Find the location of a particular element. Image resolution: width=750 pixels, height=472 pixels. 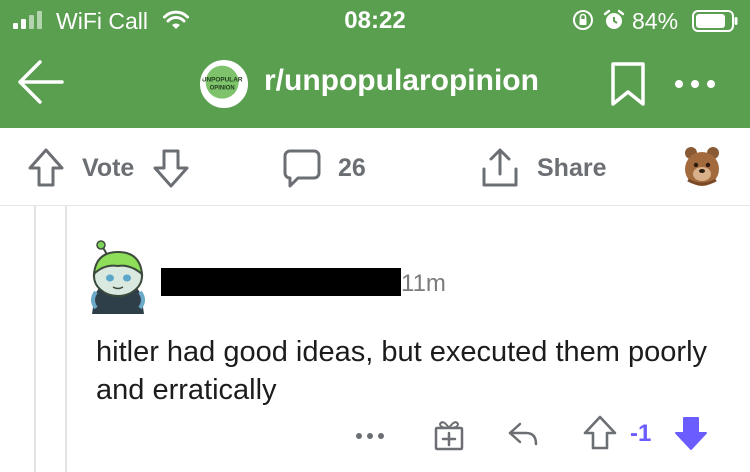

upvote-button is located at coordinates (46, 168).